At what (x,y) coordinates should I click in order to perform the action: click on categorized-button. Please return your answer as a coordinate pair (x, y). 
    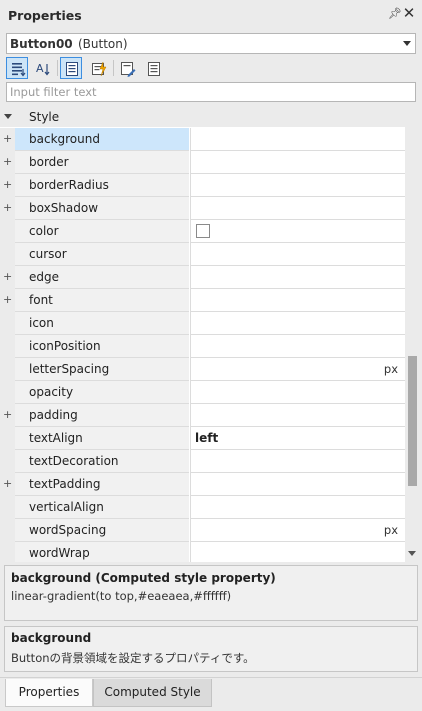
    Looking at the image, I should click on (17, 68).